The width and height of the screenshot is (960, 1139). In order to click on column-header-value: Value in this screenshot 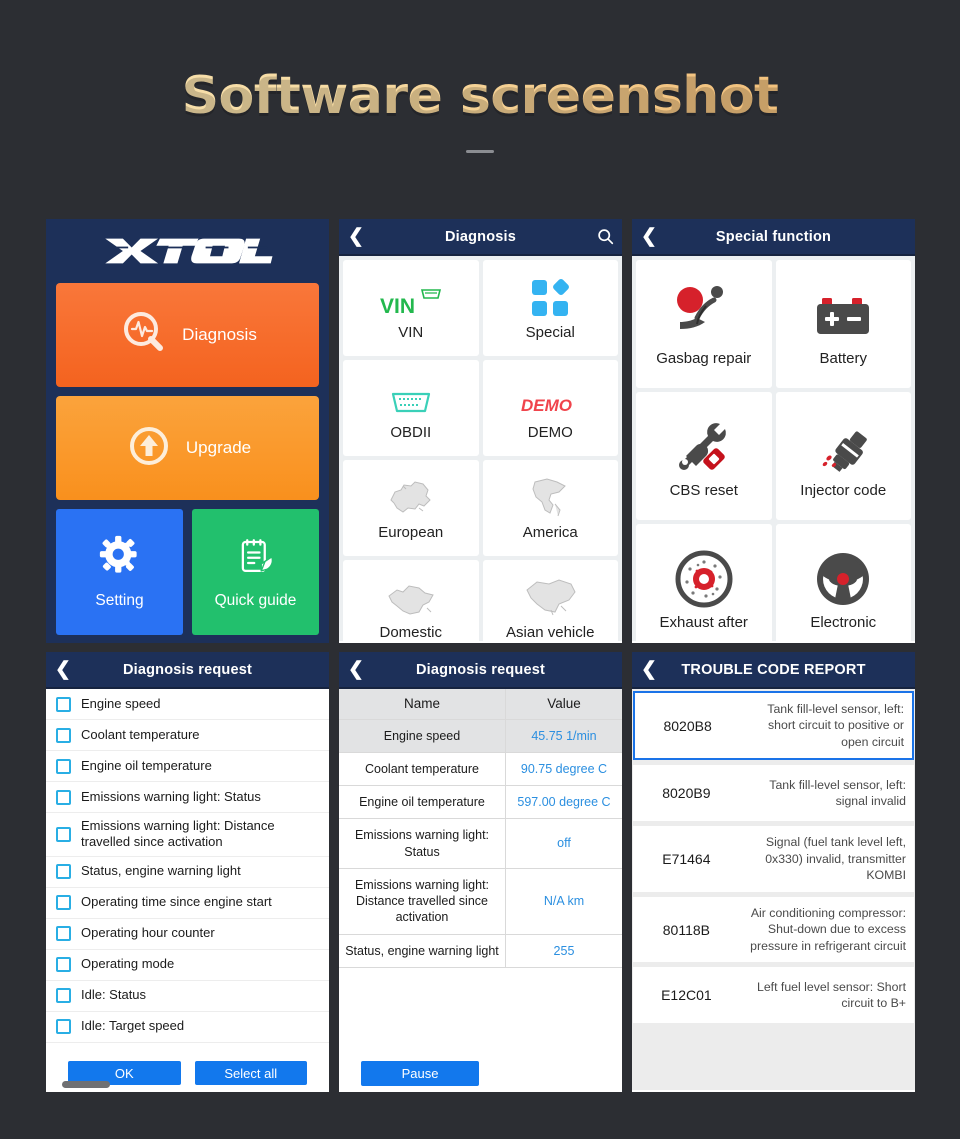, I will do `click(564, 703)`.